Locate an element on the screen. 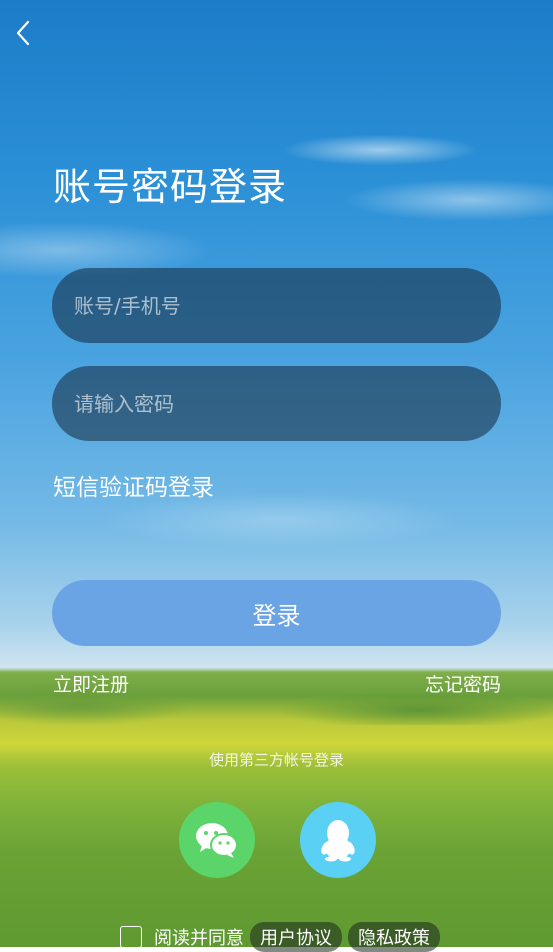 This screenshot has height=952, width=553. account-field-container is located at coordinates (276, 305).